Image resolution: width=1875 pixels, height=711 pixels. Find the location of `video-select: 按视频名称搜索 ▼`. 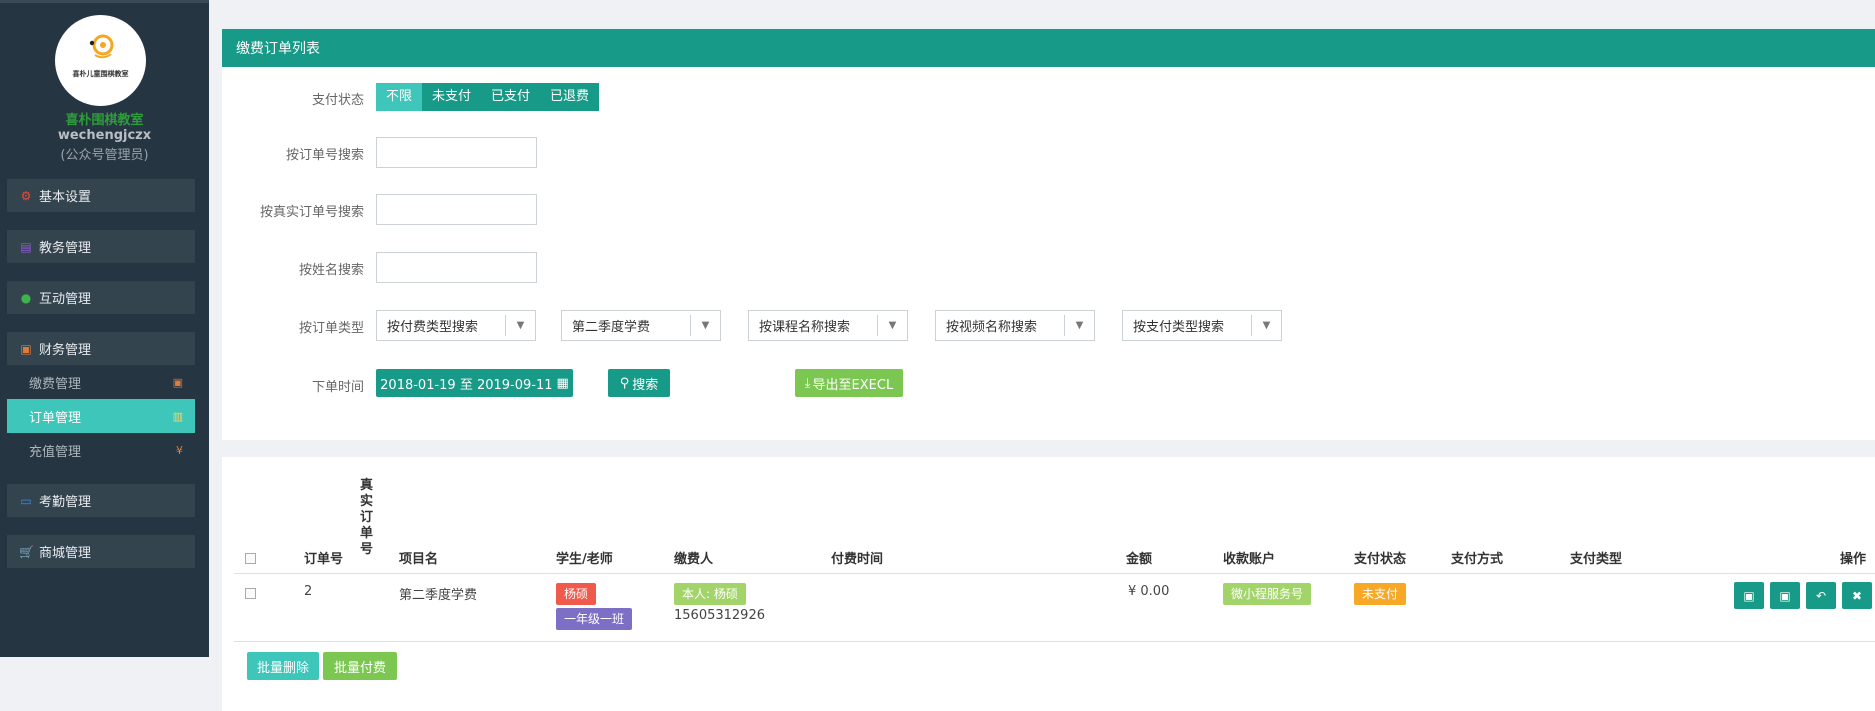

video-select: 按视频名称搜索 ▼ is located at coordinates (1015, 325).